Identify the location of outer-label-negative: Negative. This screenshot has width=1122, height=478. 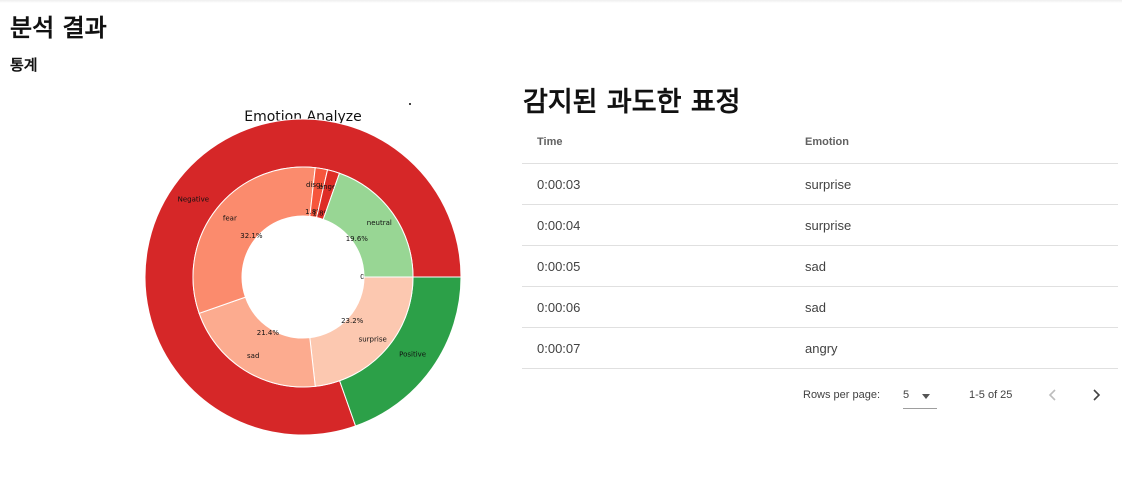
(193, 199).